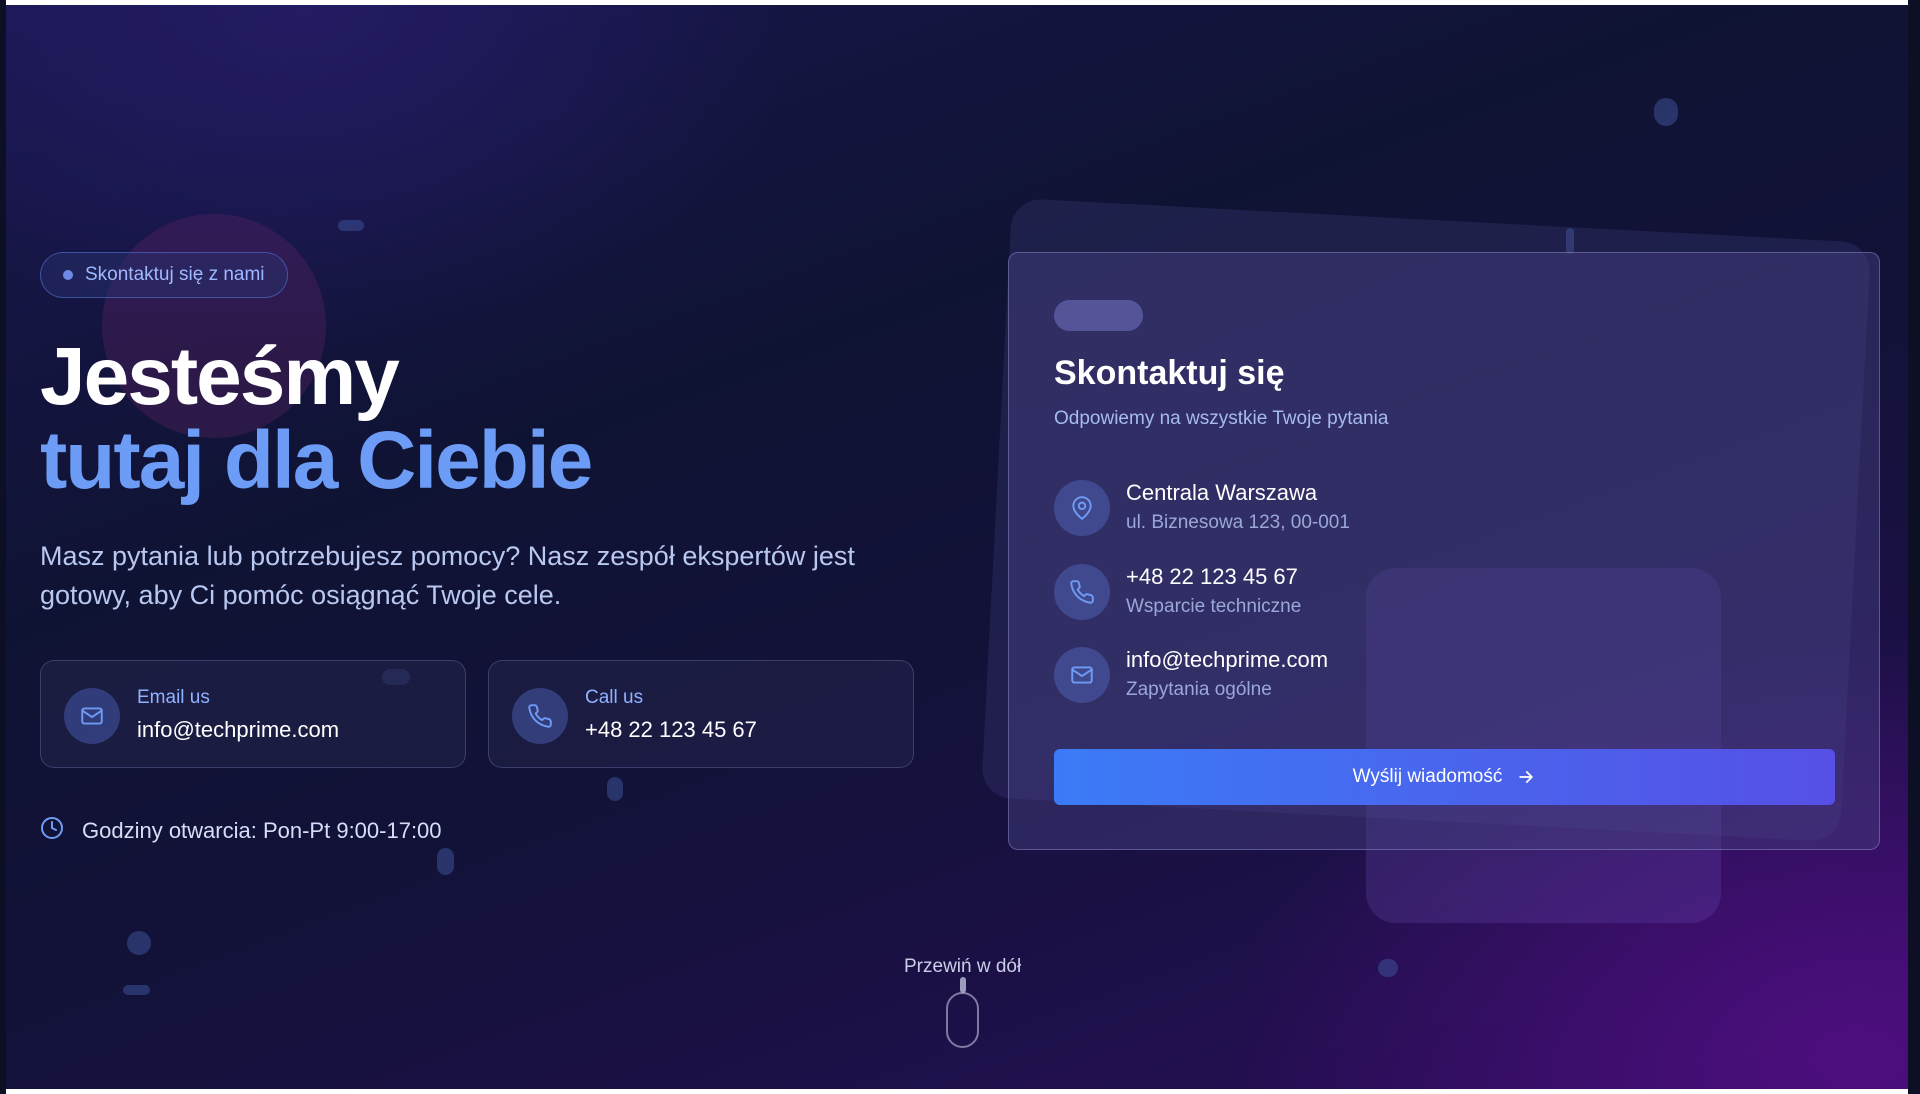  I want to click on badge-dot, so click(68, 275).